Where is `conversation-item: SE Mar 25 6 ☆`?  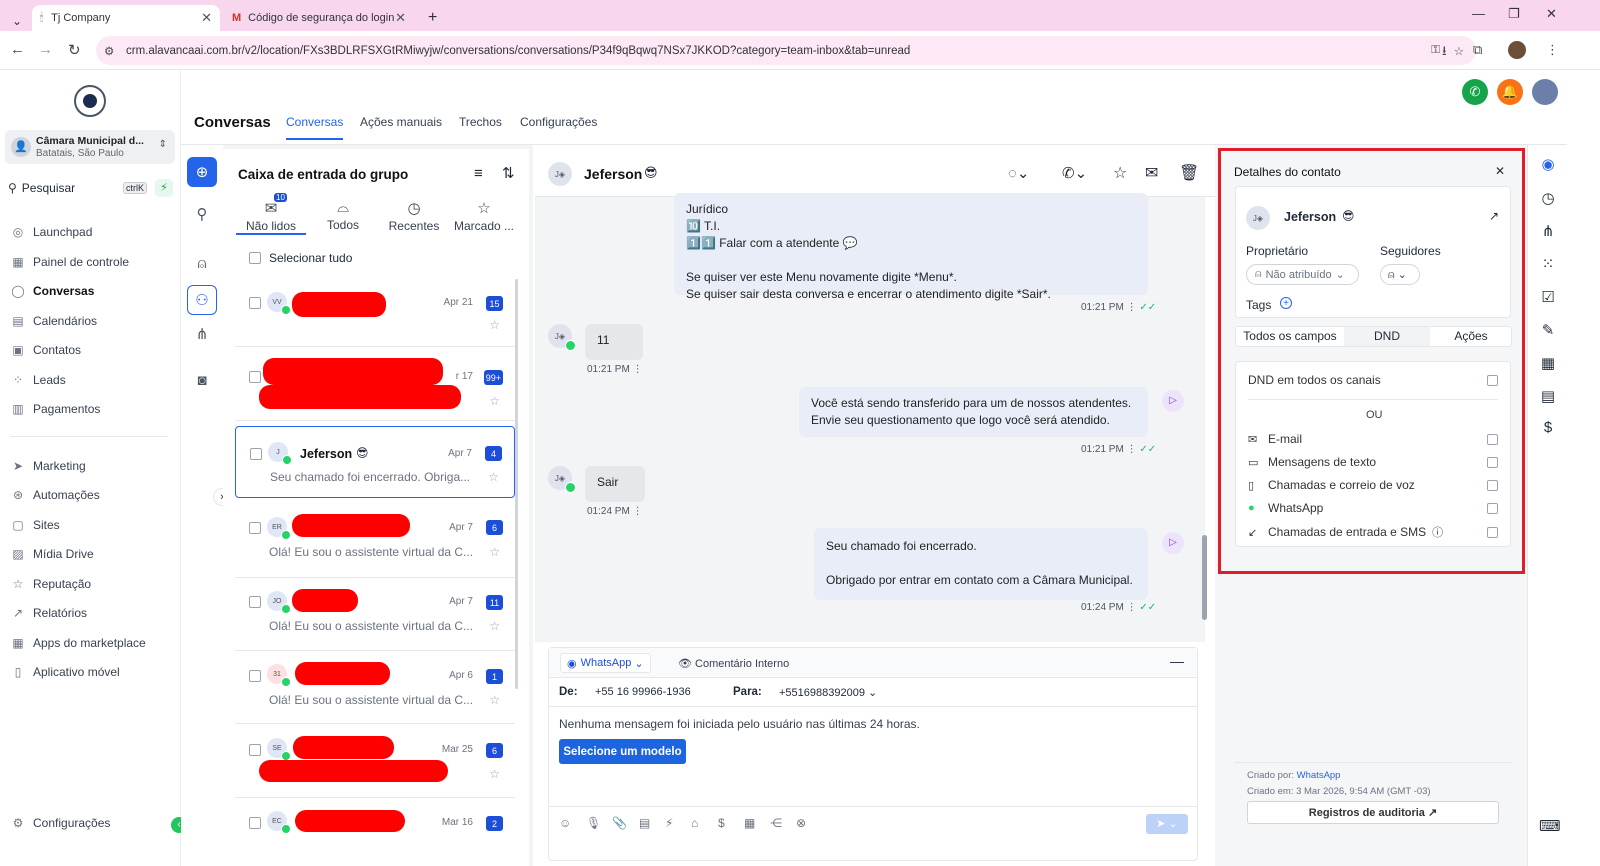 conversation-item: SE Mar 25 6 ☆ is located at coordinates (375, 762).